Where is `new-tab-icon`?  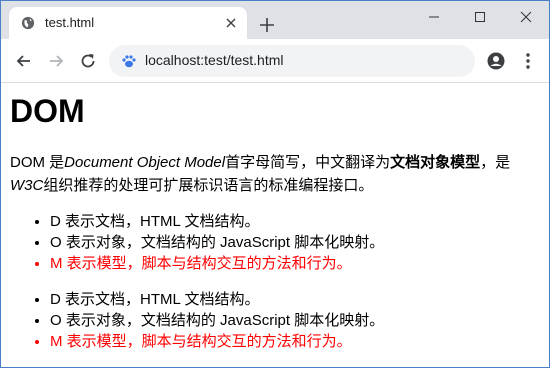 new-tab-icon is located at coordinates (267, 25).